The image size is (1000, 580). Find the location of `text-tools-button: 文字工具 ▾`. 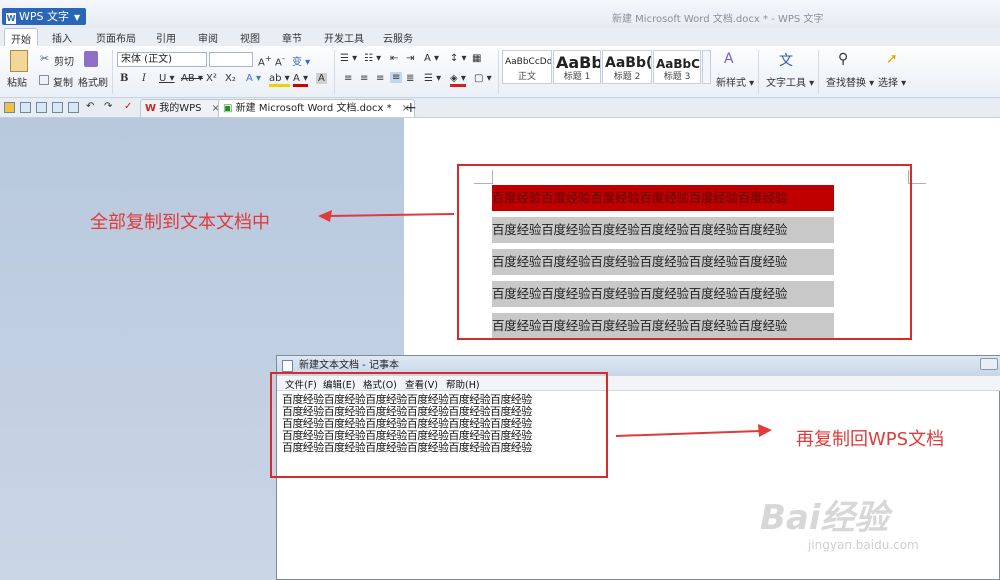

text-tools-button: 文字工具 ▾ is located at coordinates (790, 81).